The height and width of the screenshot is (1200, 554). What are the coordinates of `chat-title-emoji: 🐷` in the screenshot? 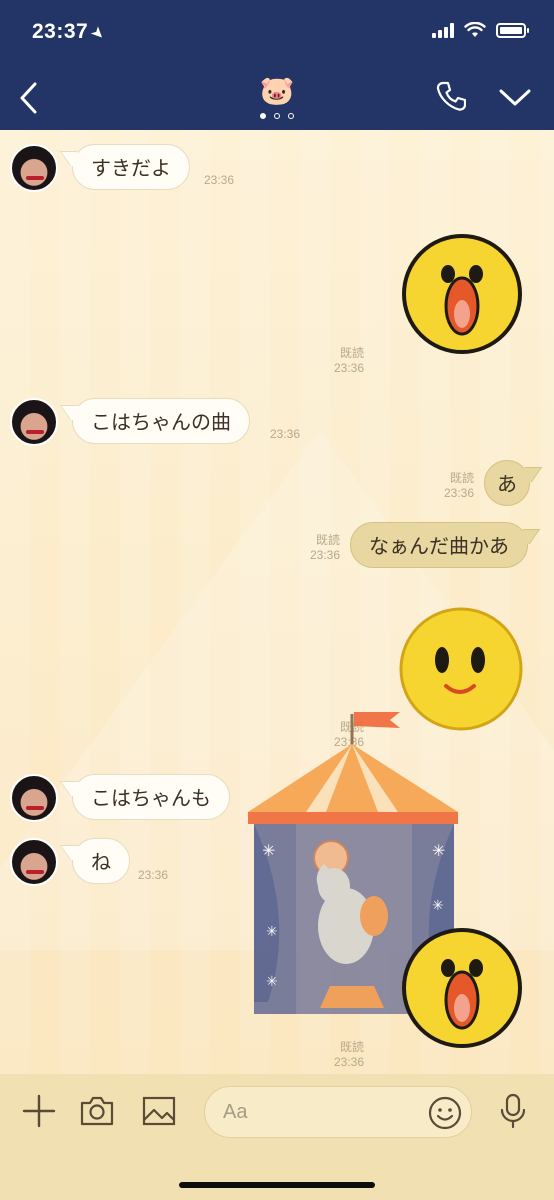 It's located at (277, 91).